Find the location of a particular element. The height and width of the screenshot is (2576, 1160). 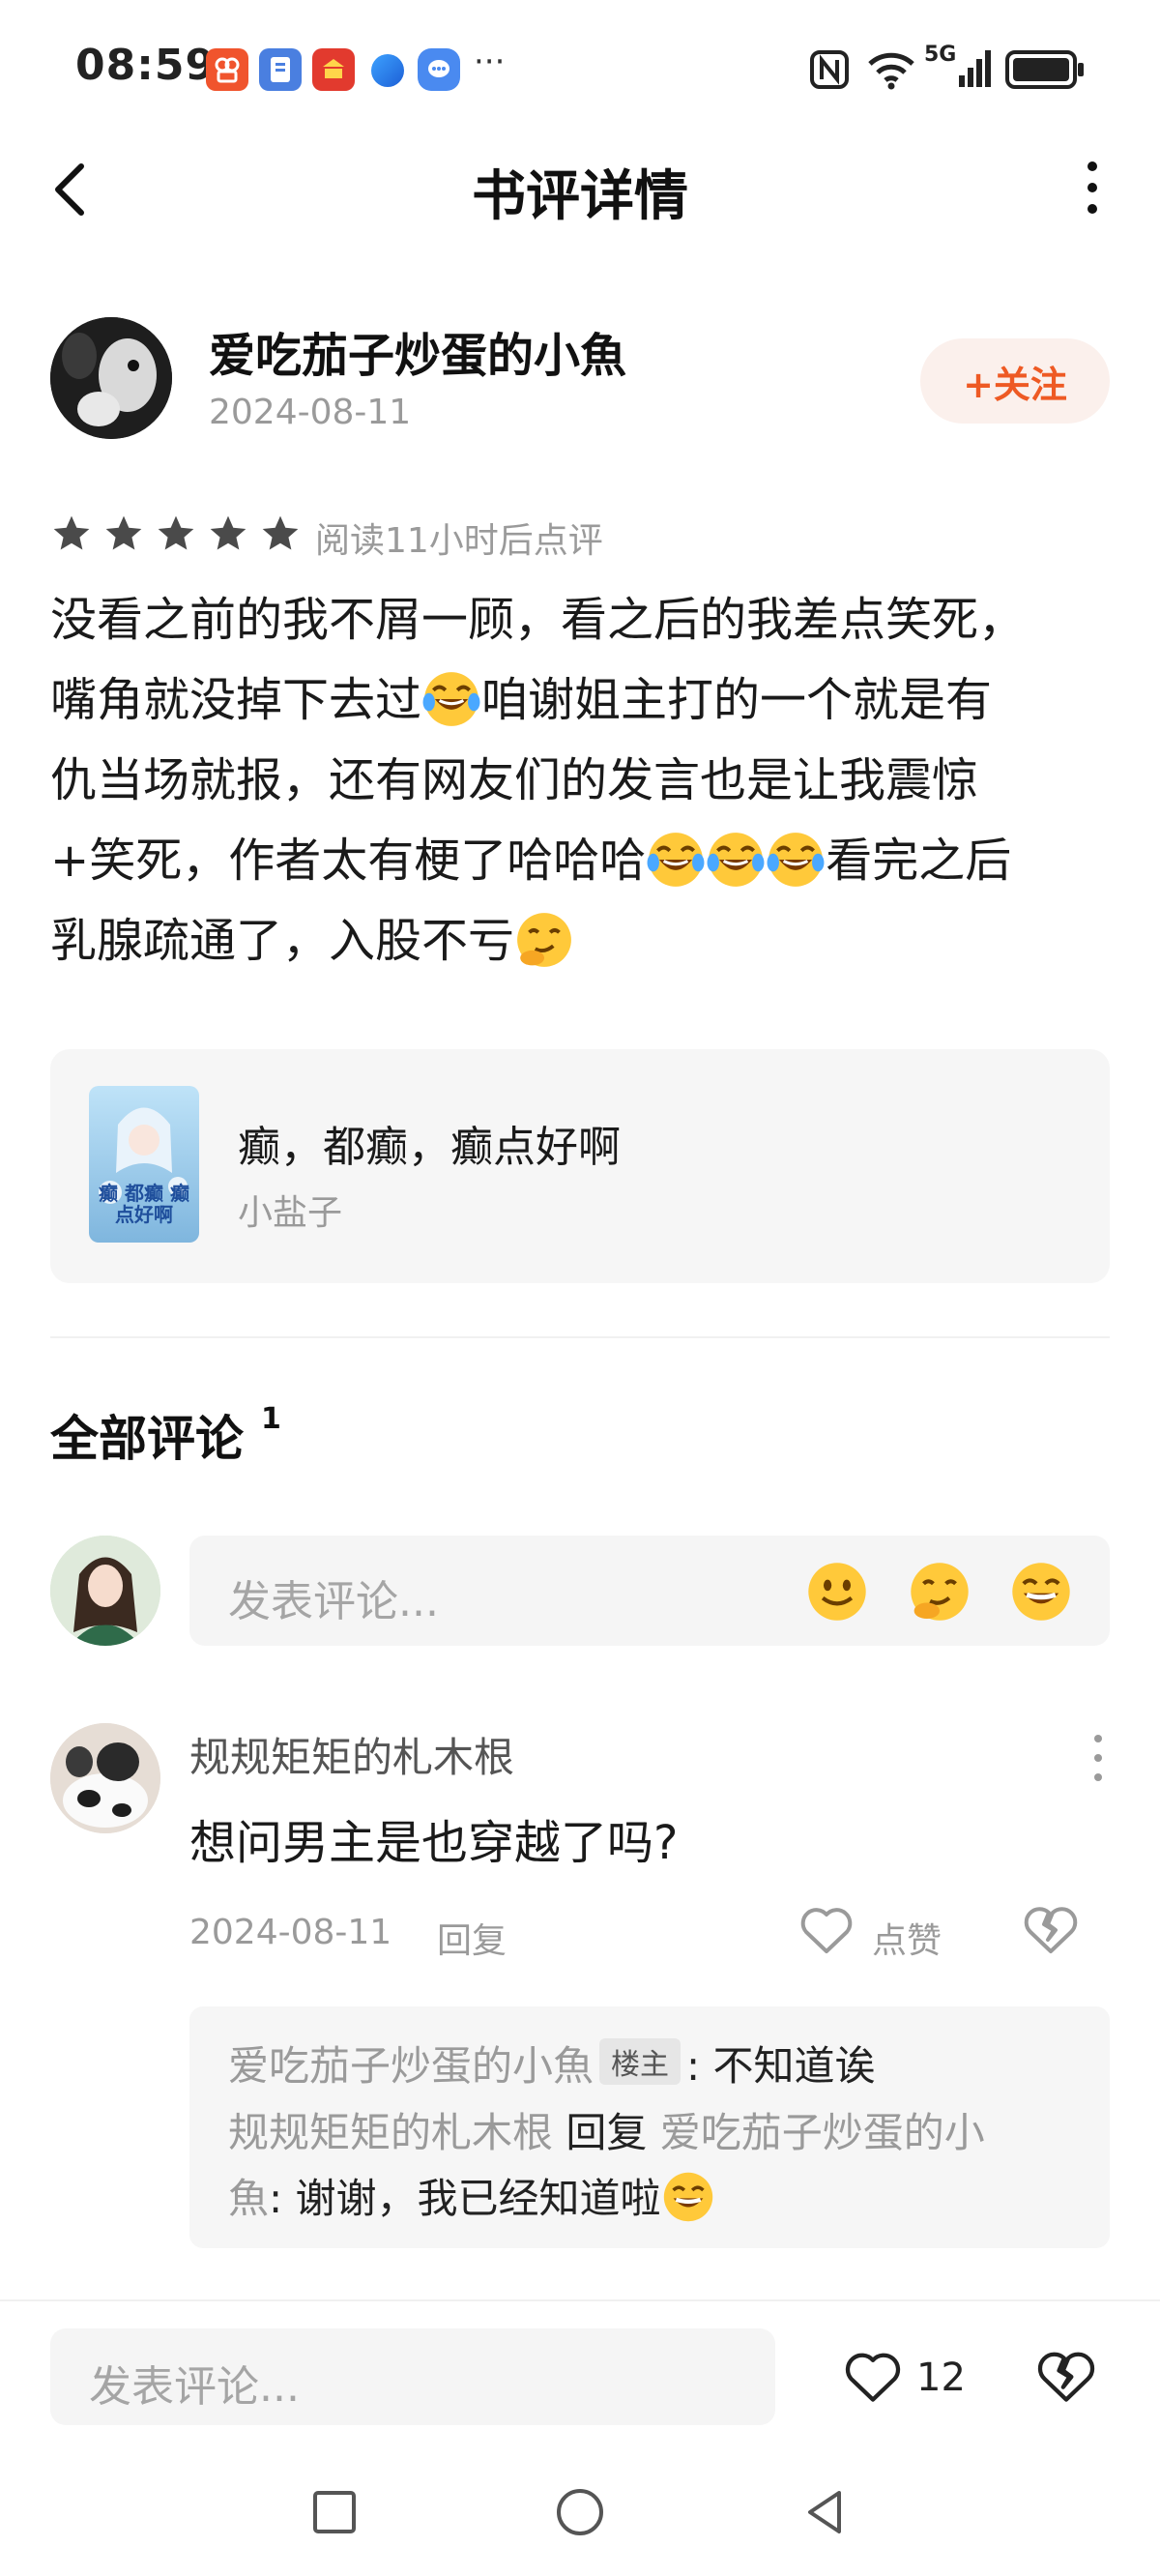

status-more-indicator: ··· is located at coordinates (490, 62).